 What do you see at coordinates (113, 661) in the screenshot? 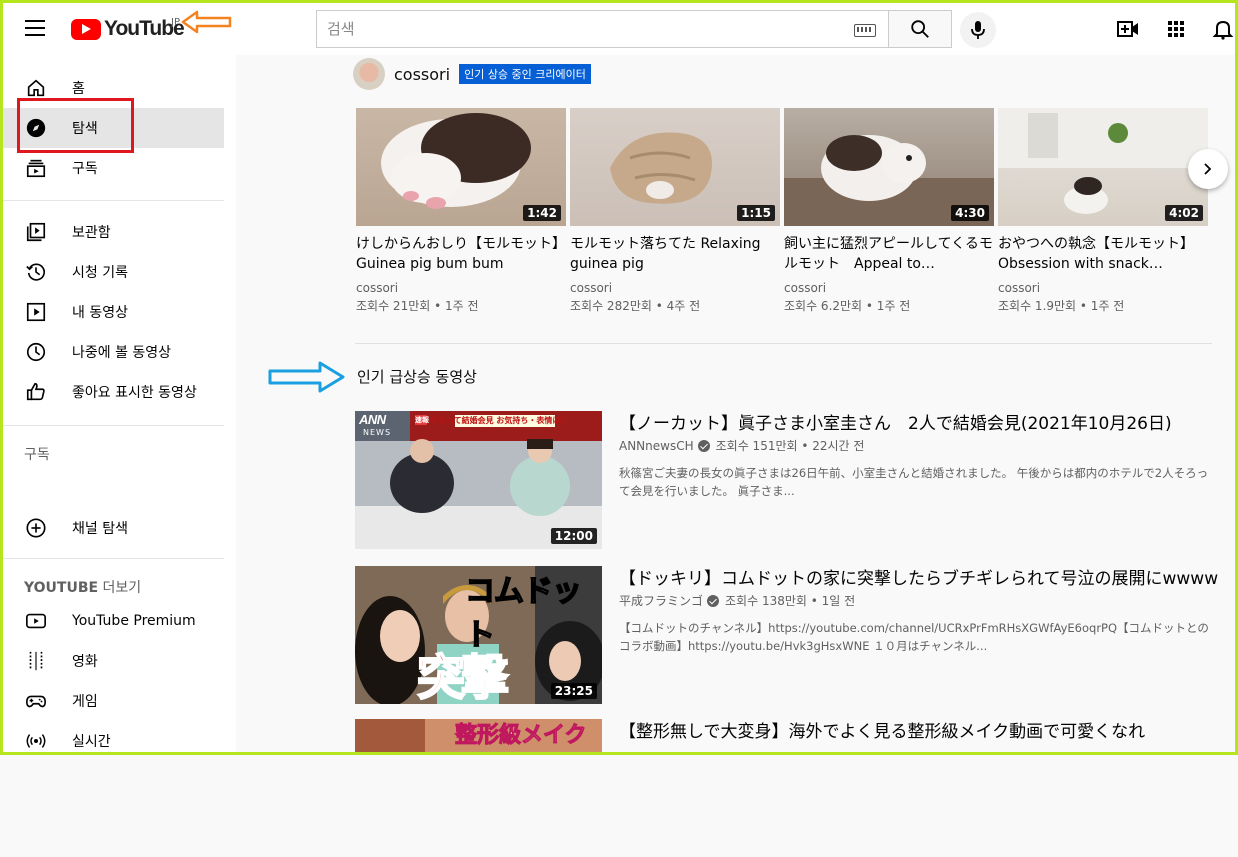
I see `sidebar-item-movies: 영화` at bounding box center [113, 661].